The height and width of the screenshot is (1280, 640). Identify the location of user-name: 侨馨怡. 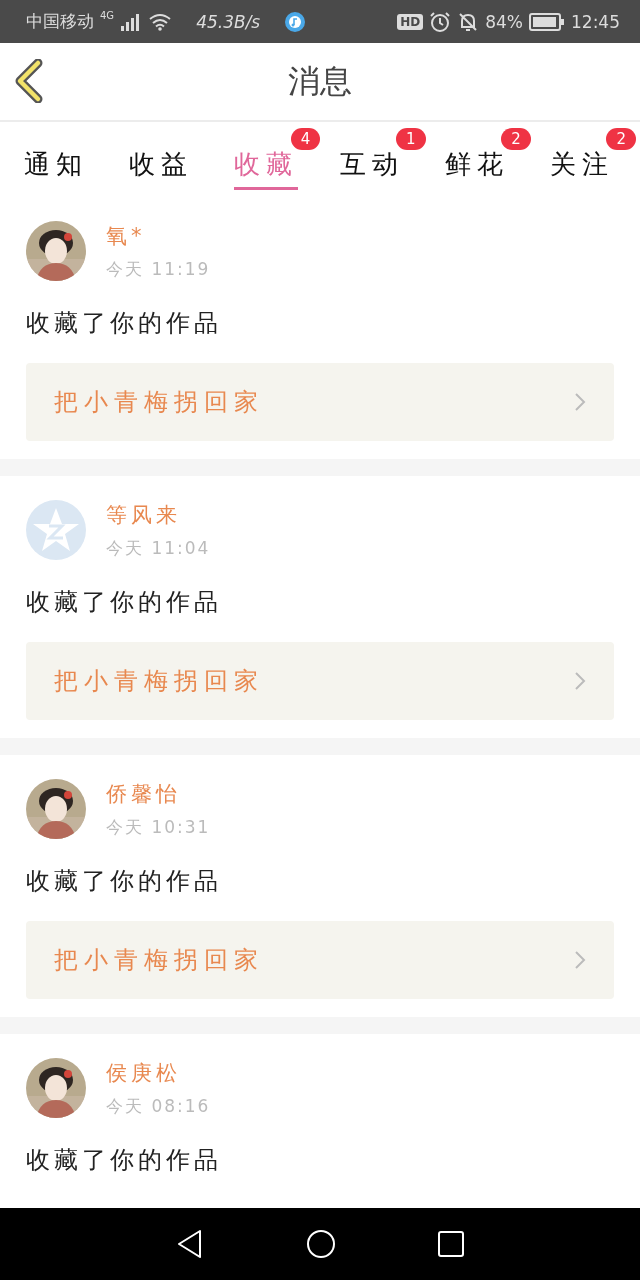
(158, 793).